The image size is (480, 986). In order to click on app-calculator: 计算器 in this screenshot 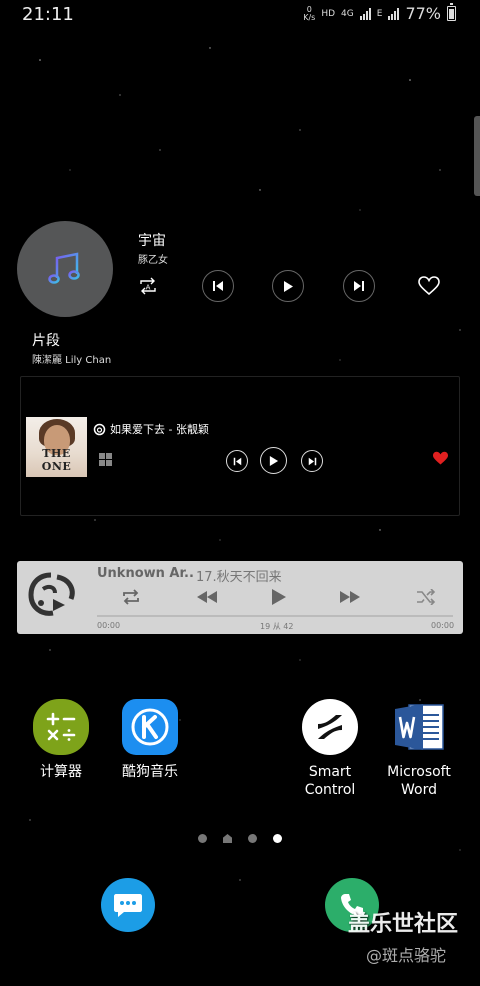, I will do `click(61, 740)`.